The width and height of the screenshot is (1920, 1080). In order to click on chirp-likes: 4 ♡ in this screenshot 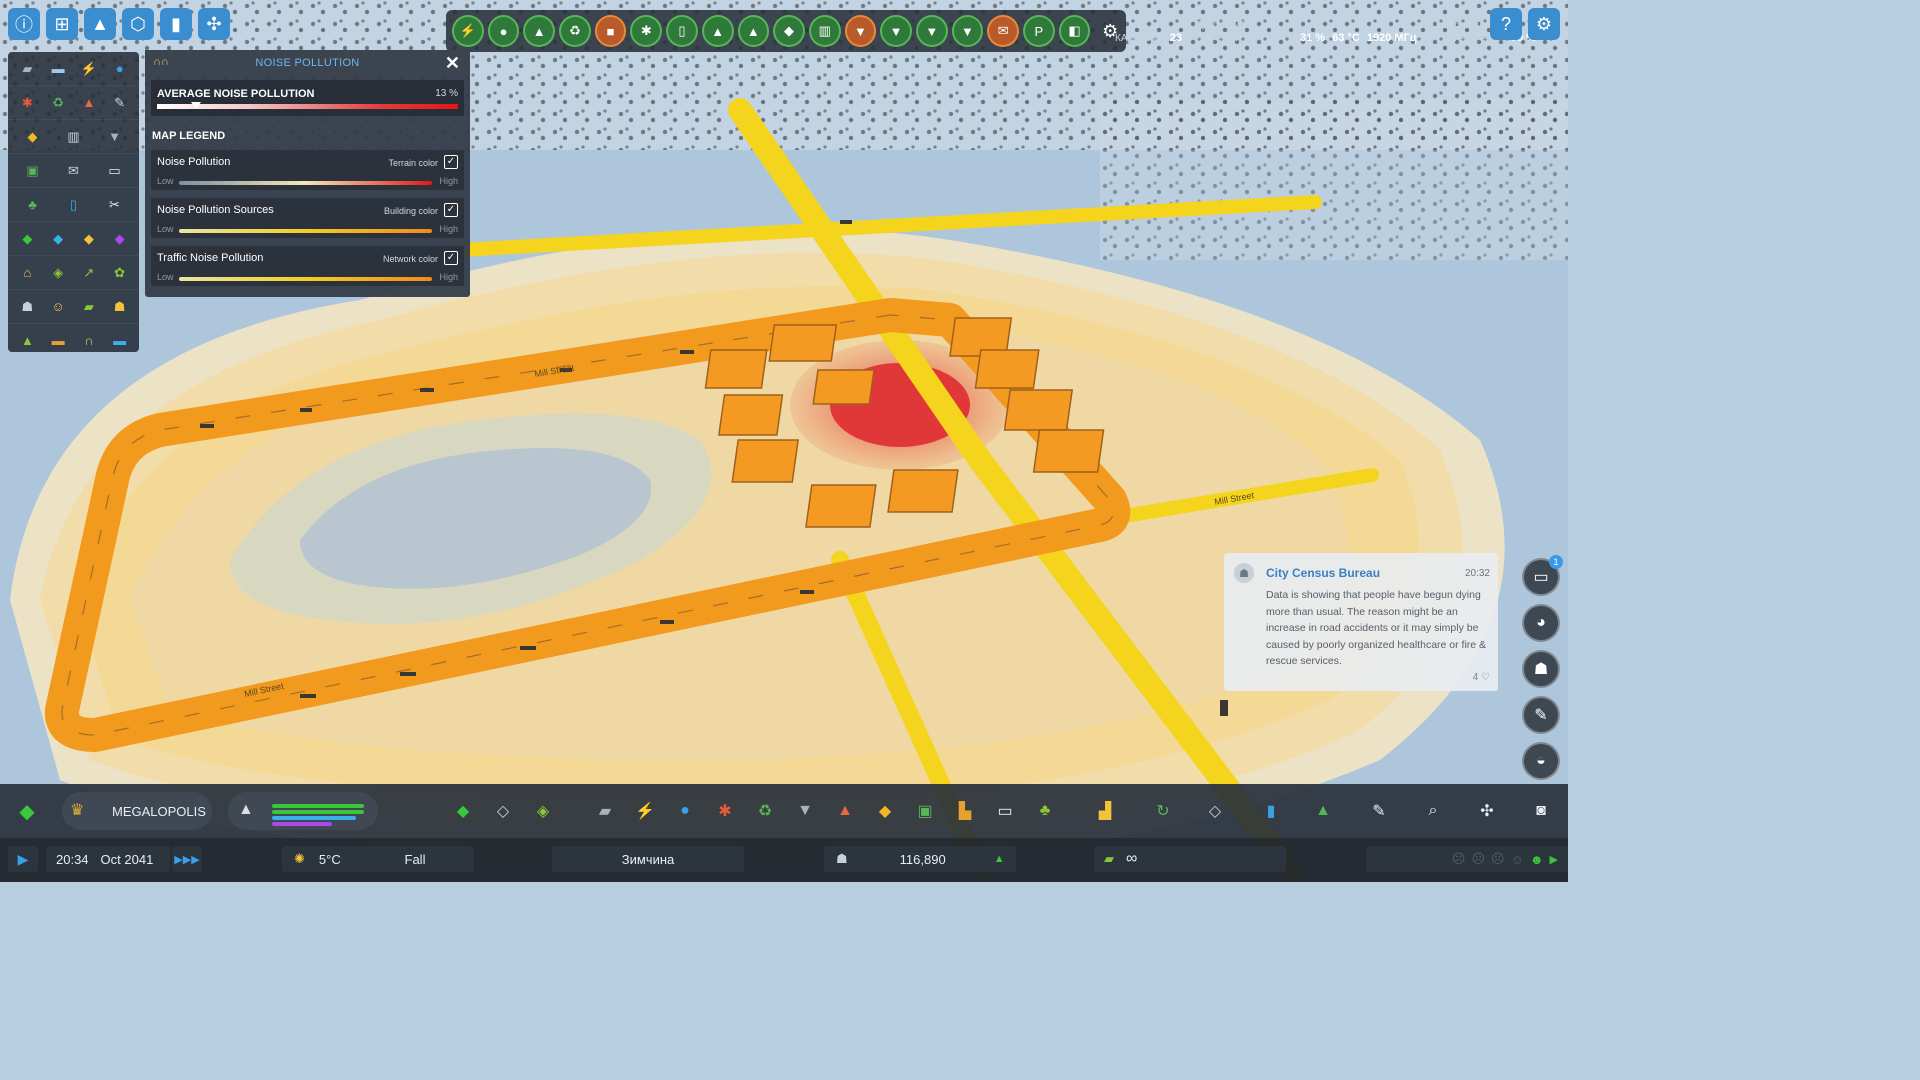, I will do `click(1481, 677)`.